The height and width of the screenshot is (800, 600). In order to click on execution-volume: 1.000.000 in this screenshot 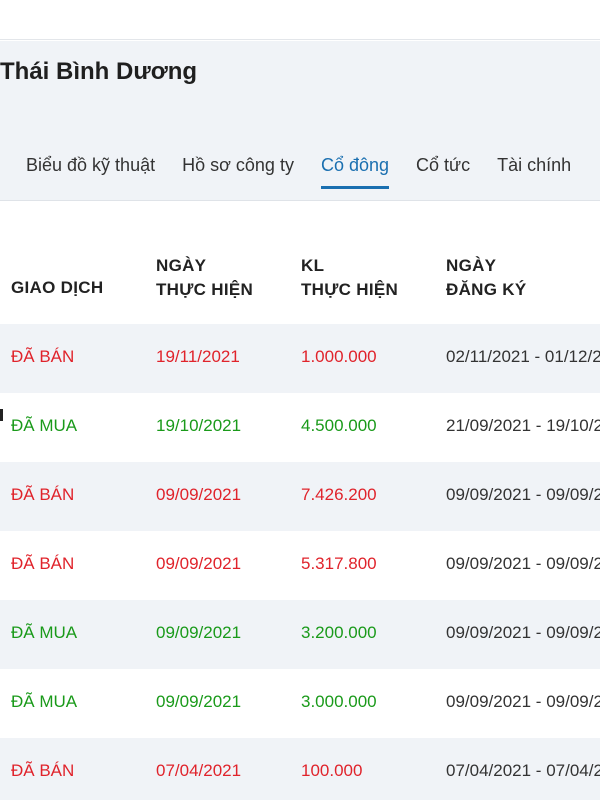, I will do `click(339, 356)`.